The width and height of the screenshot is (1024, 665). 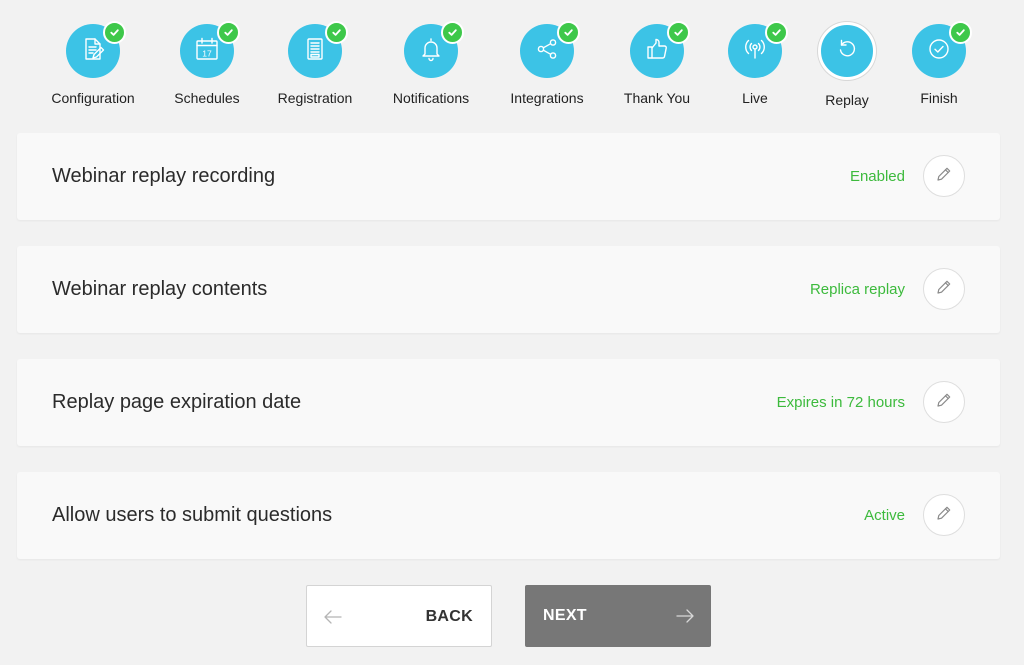 What do you see at coordinates (315, 98) in the screenshot?
I see `step-label: Registration` at bounding box center [315, 98].